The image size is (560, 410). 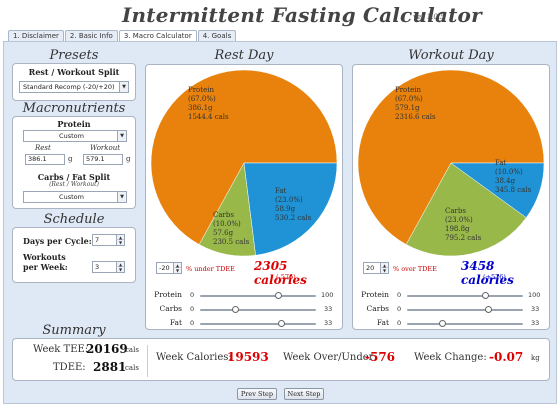 I want to click on week-over-under-label: Week Over/Under:, so click(x=330, y=357).